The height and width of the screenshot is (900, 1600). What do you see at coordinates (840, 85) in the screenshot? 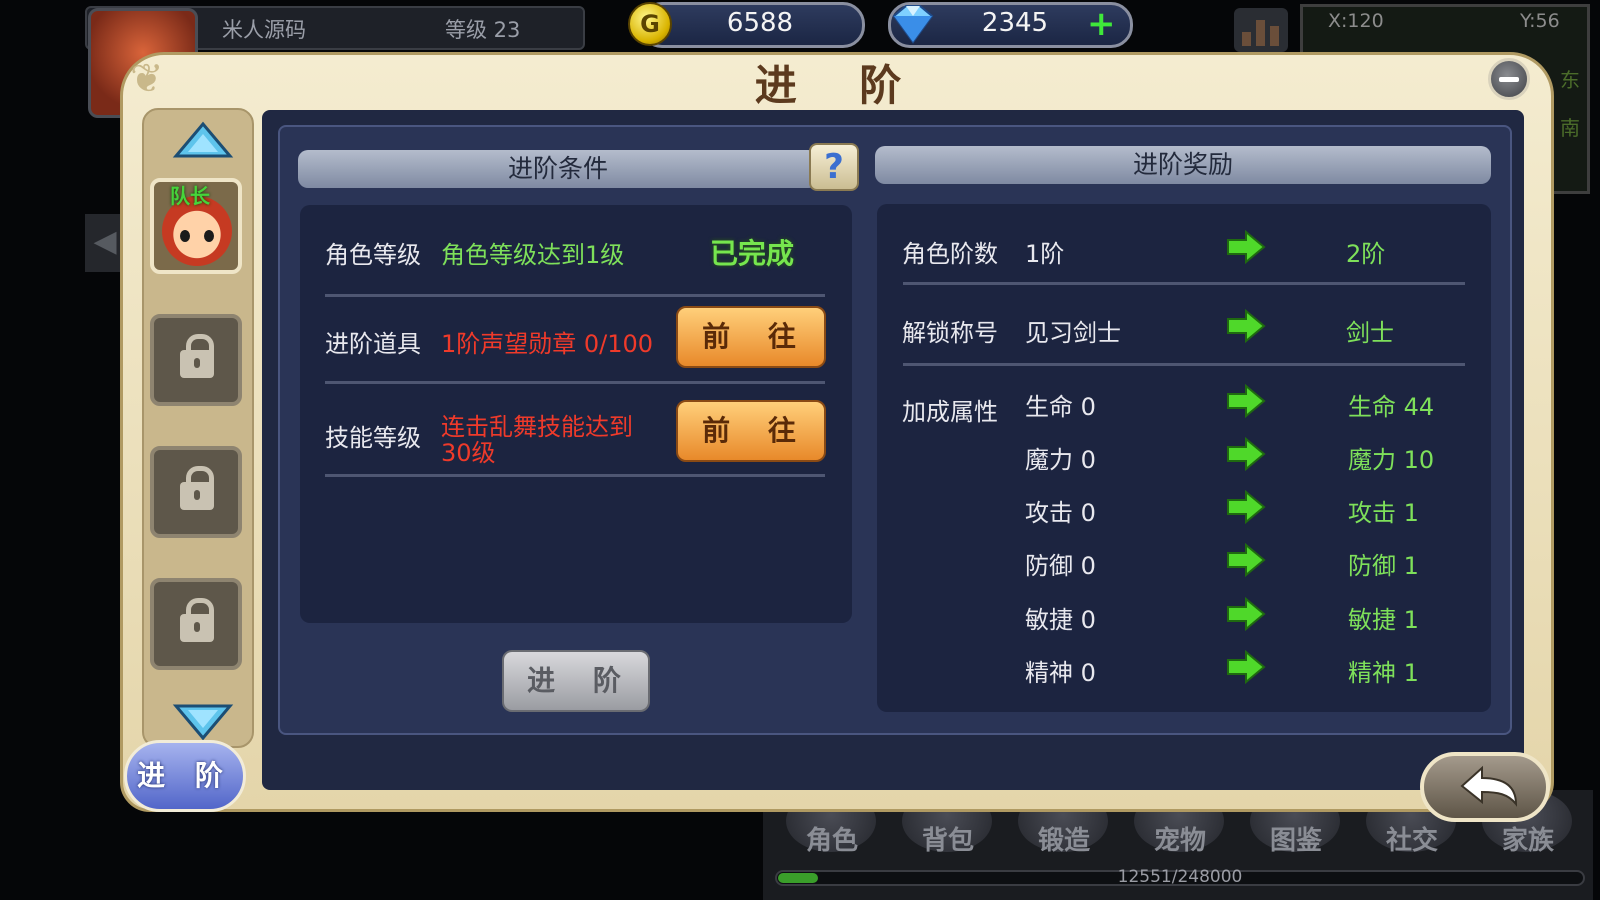
I see `dialog-title: 进 阶` at bounding box center [840, 85].